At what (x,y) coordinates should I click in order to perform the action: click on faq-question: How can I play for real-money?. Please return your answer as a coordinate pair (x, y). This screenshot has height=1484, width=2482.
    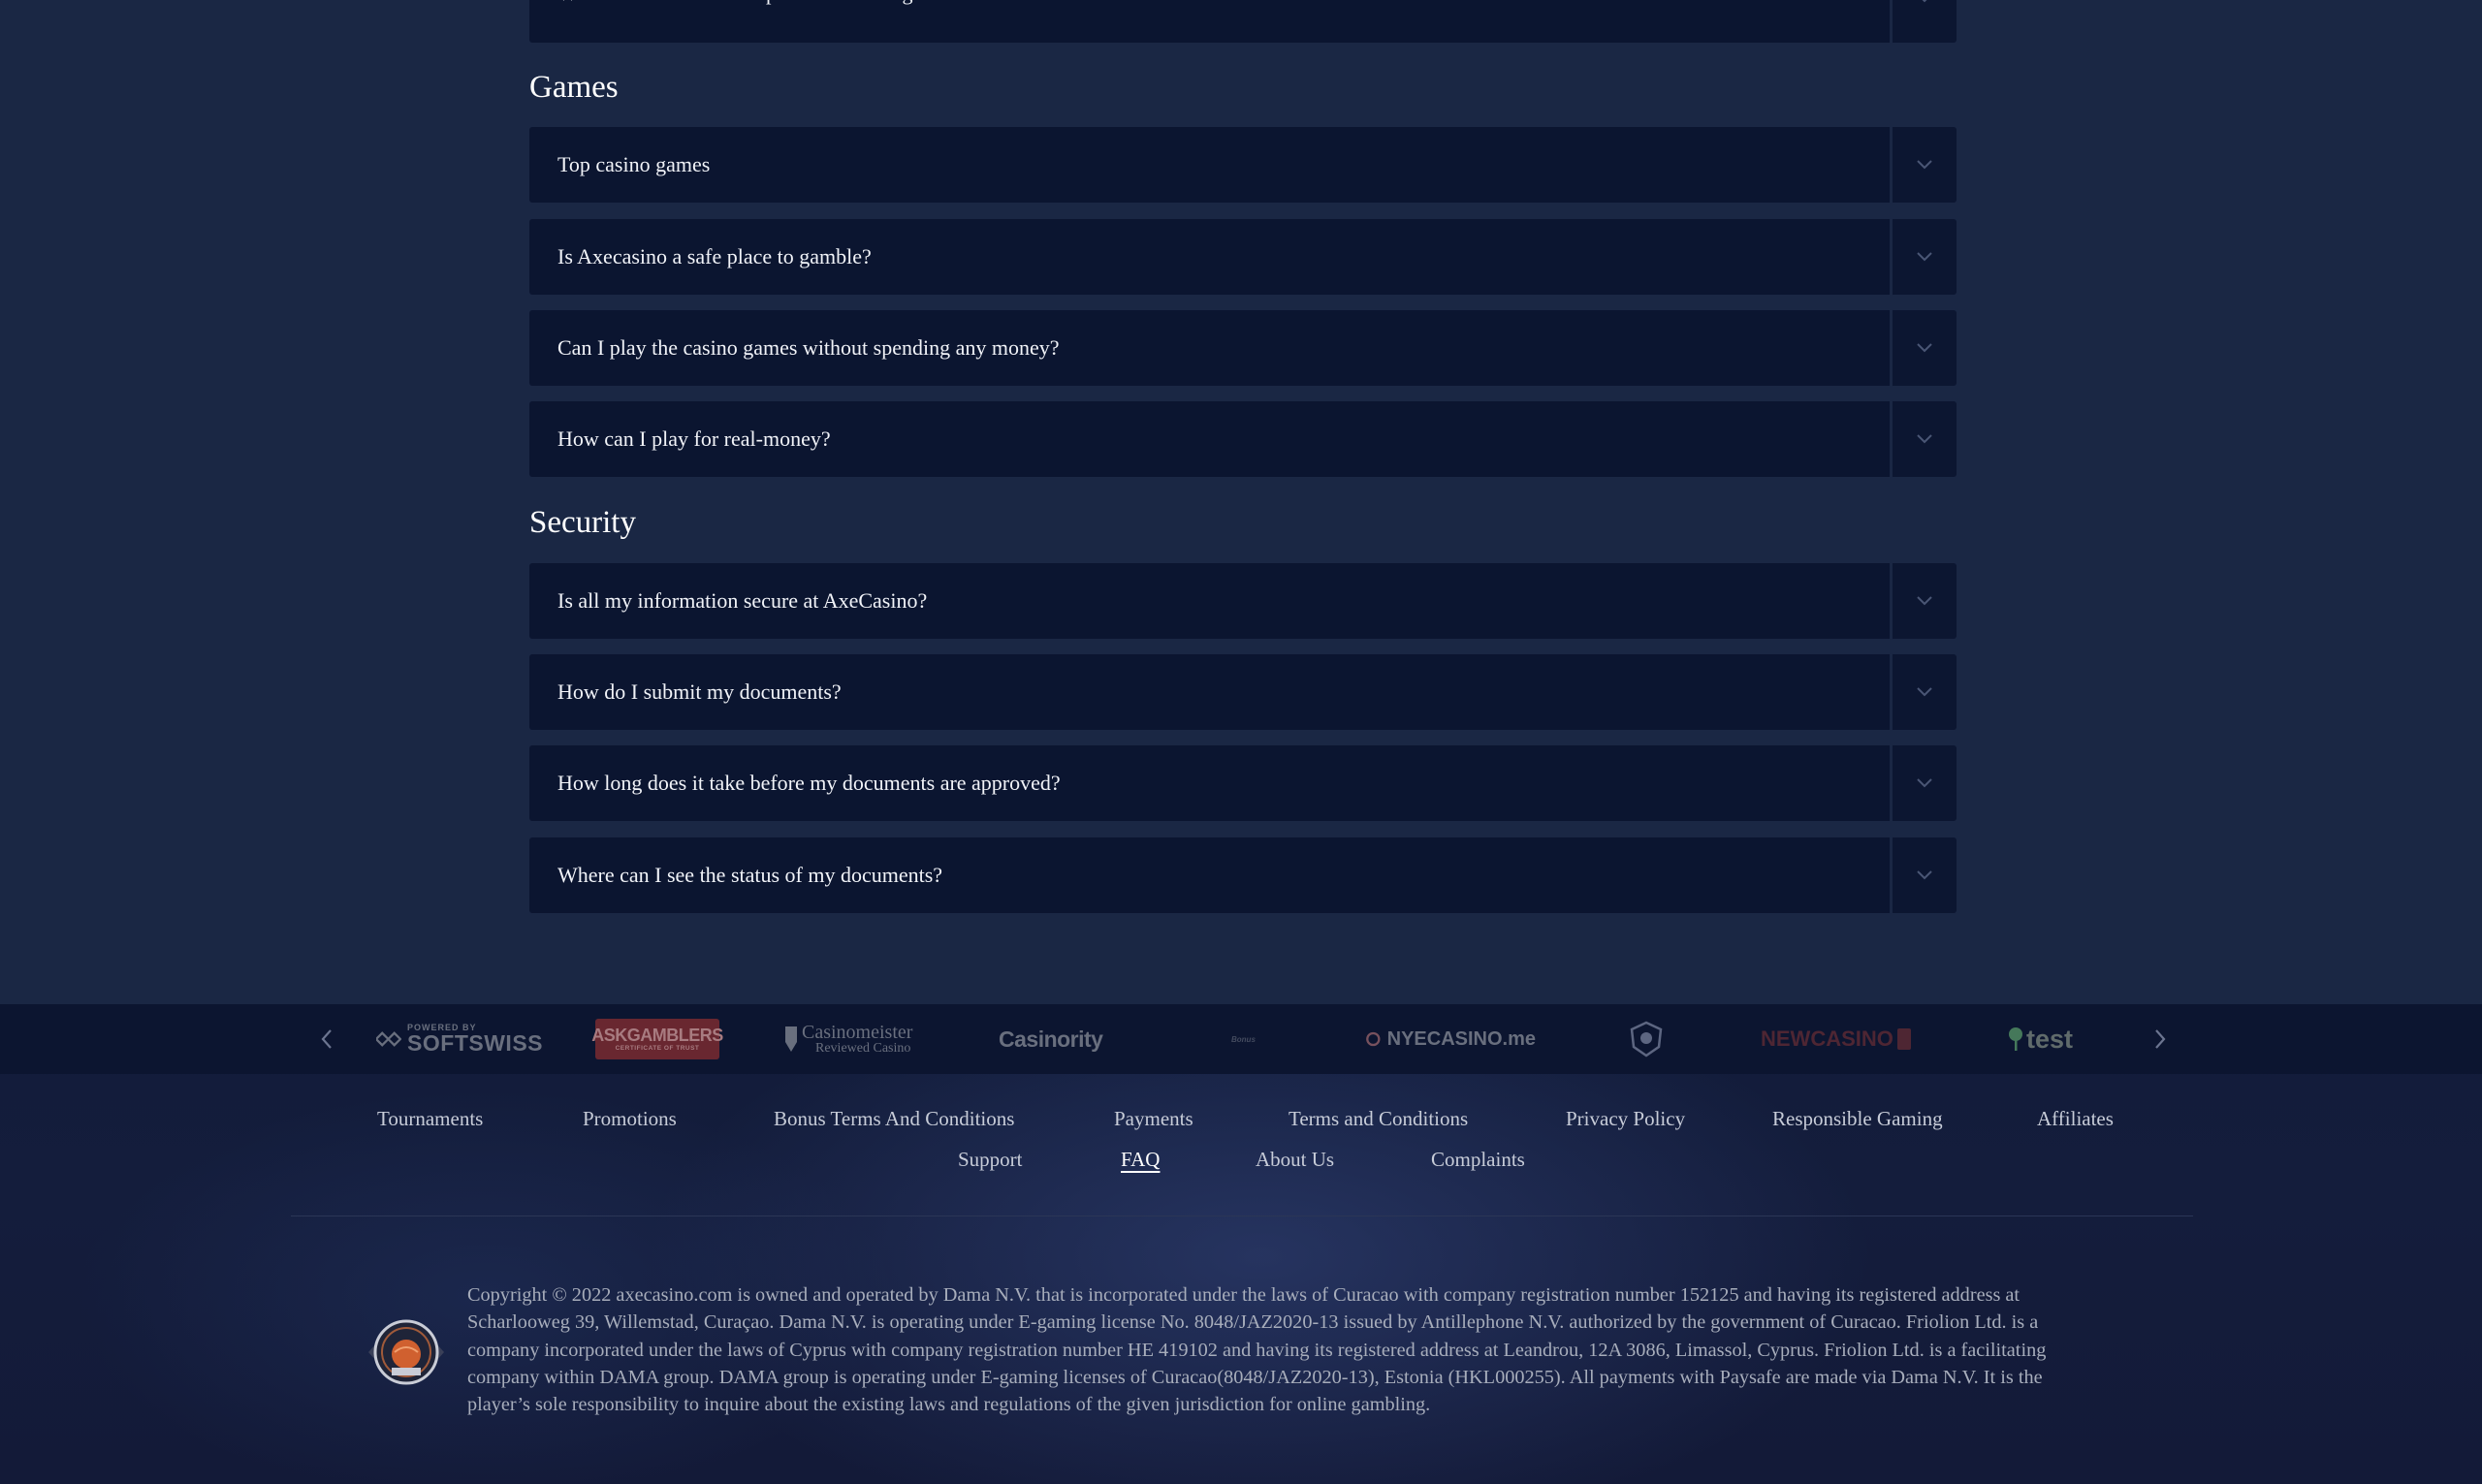
    Looking at the image, I should click on (1209, 439).